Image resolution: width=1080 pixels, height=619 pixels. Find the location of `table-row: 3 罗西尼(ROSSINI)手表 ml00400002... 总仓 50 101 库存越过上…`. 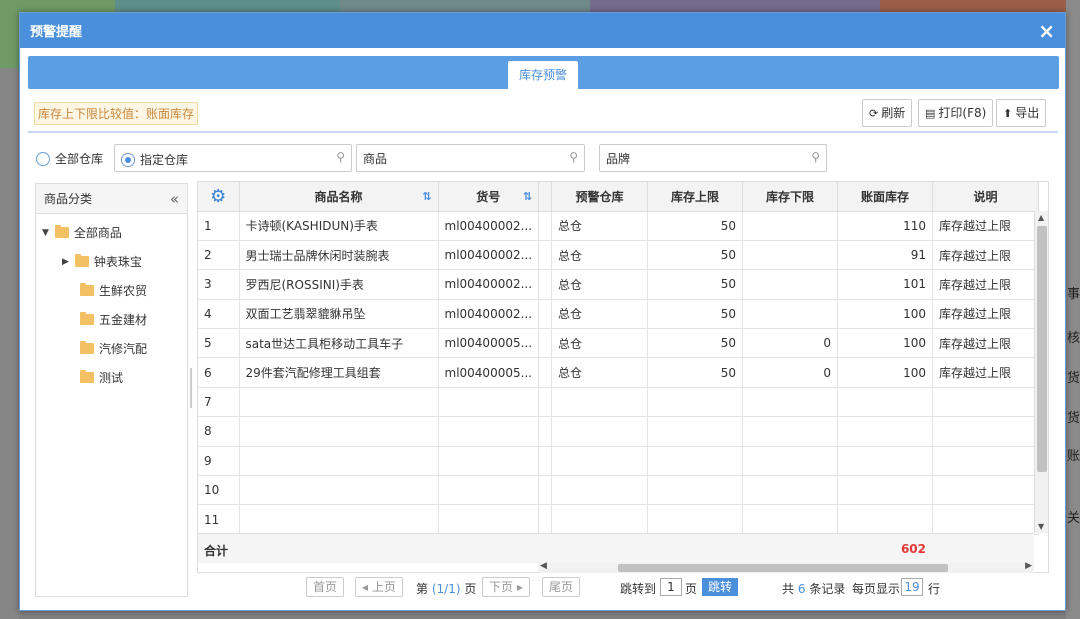

table-row: 3 罗西尼(ROSSINI)手表 ml00400002... 总仓 50 101 库存越过上… is located at coordinates (619, 284).